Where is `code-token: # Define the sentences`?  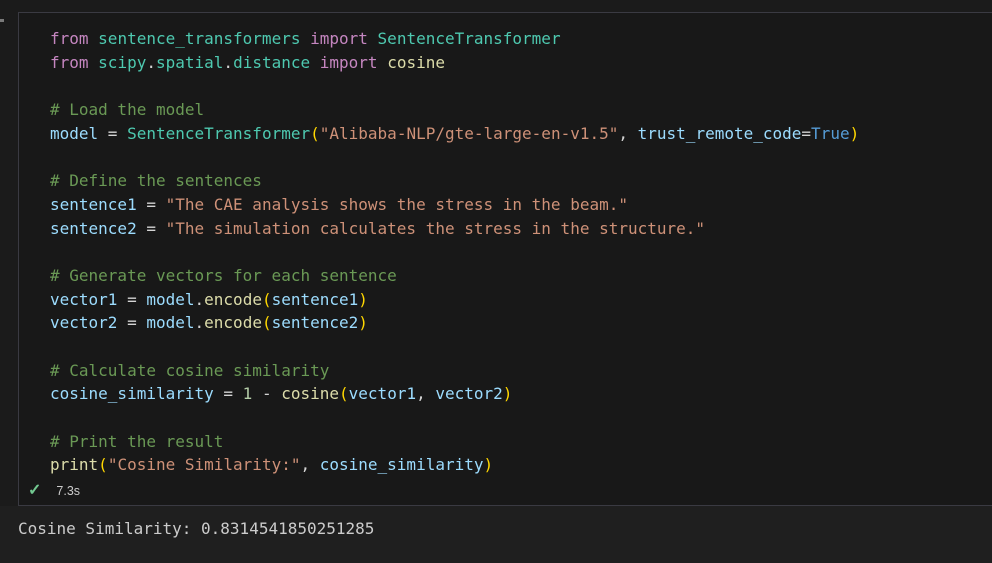 code-token: # Define the sentences is located at coordinates (156, 181).